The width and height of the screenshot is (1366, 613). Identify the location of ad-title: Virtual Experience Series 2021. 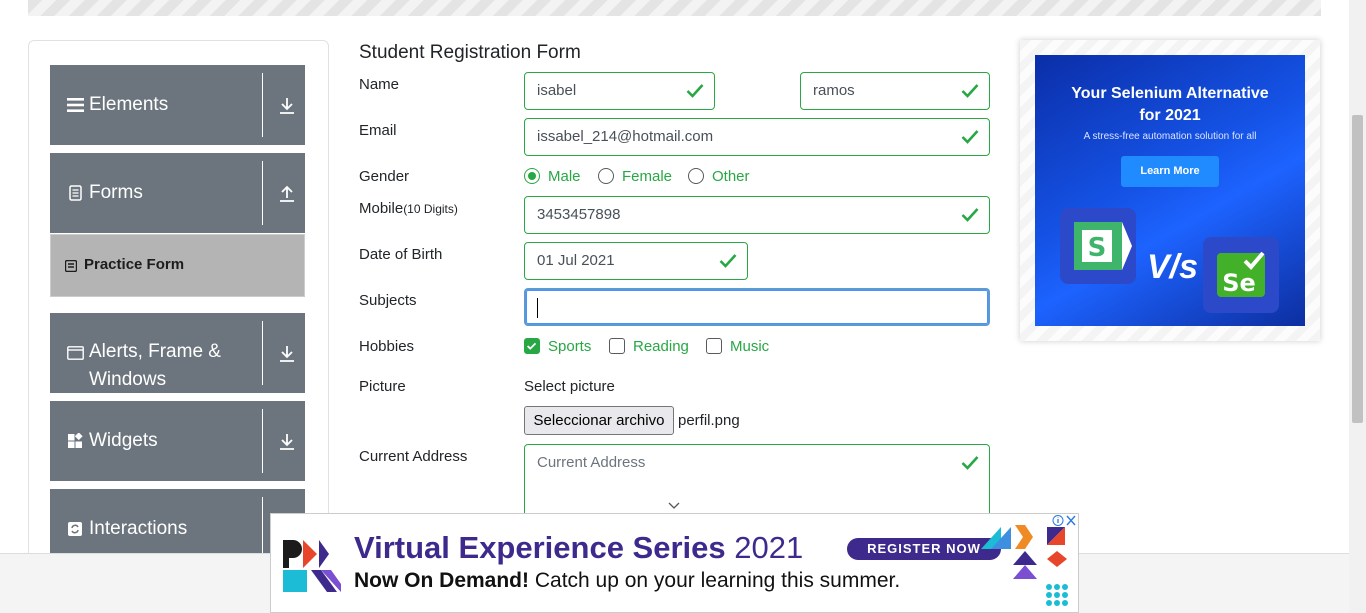
(578, 548).